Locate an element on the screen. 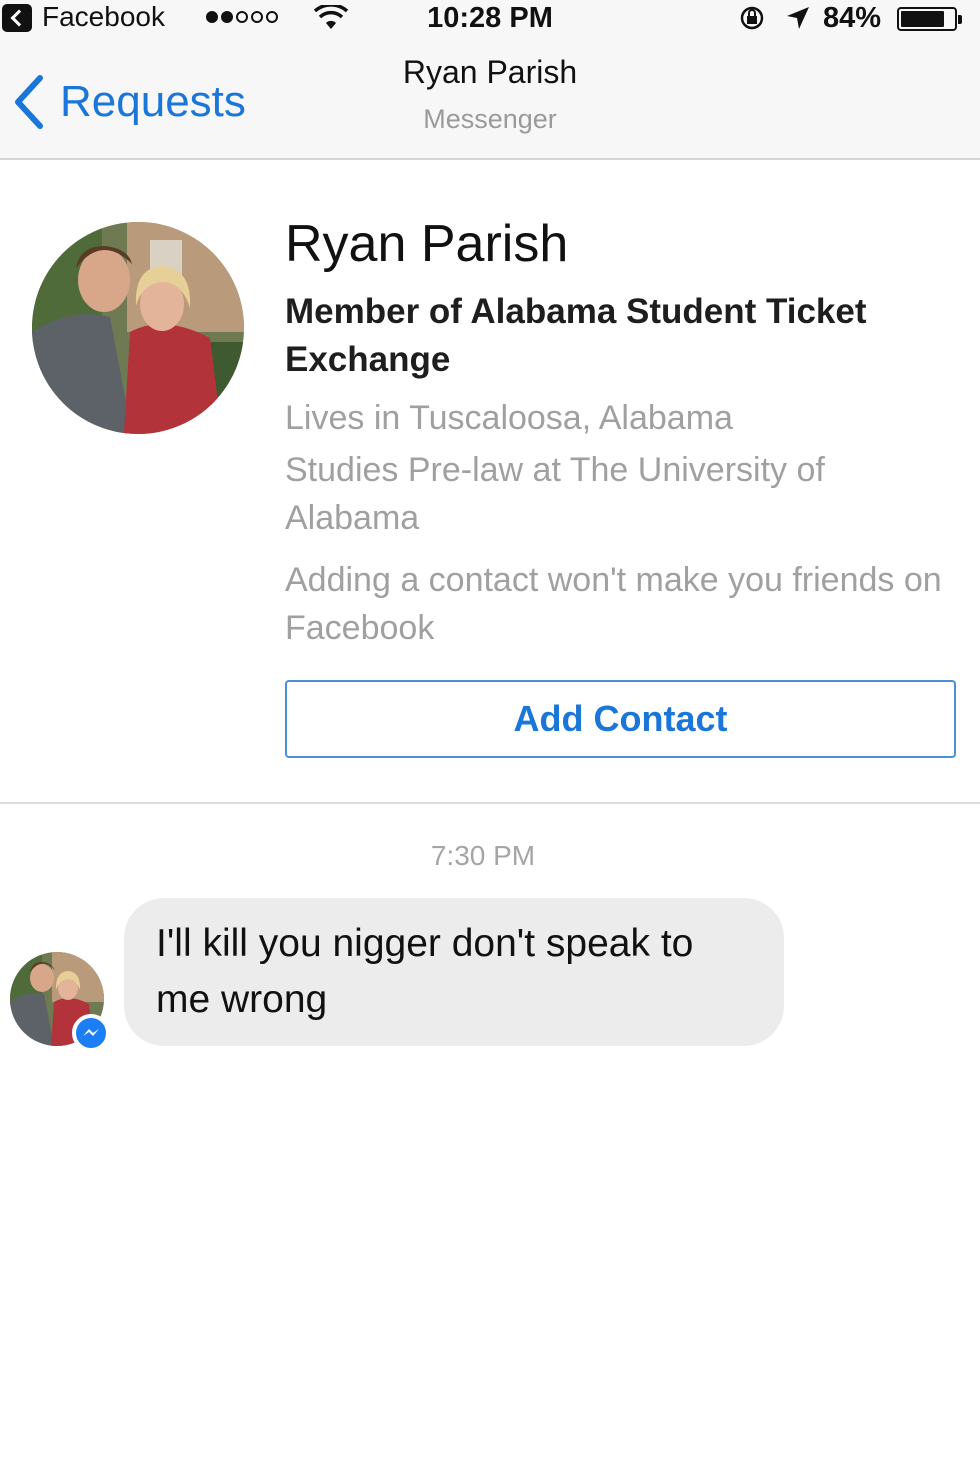  messenger-badge is located at coordinates (91, 1033).